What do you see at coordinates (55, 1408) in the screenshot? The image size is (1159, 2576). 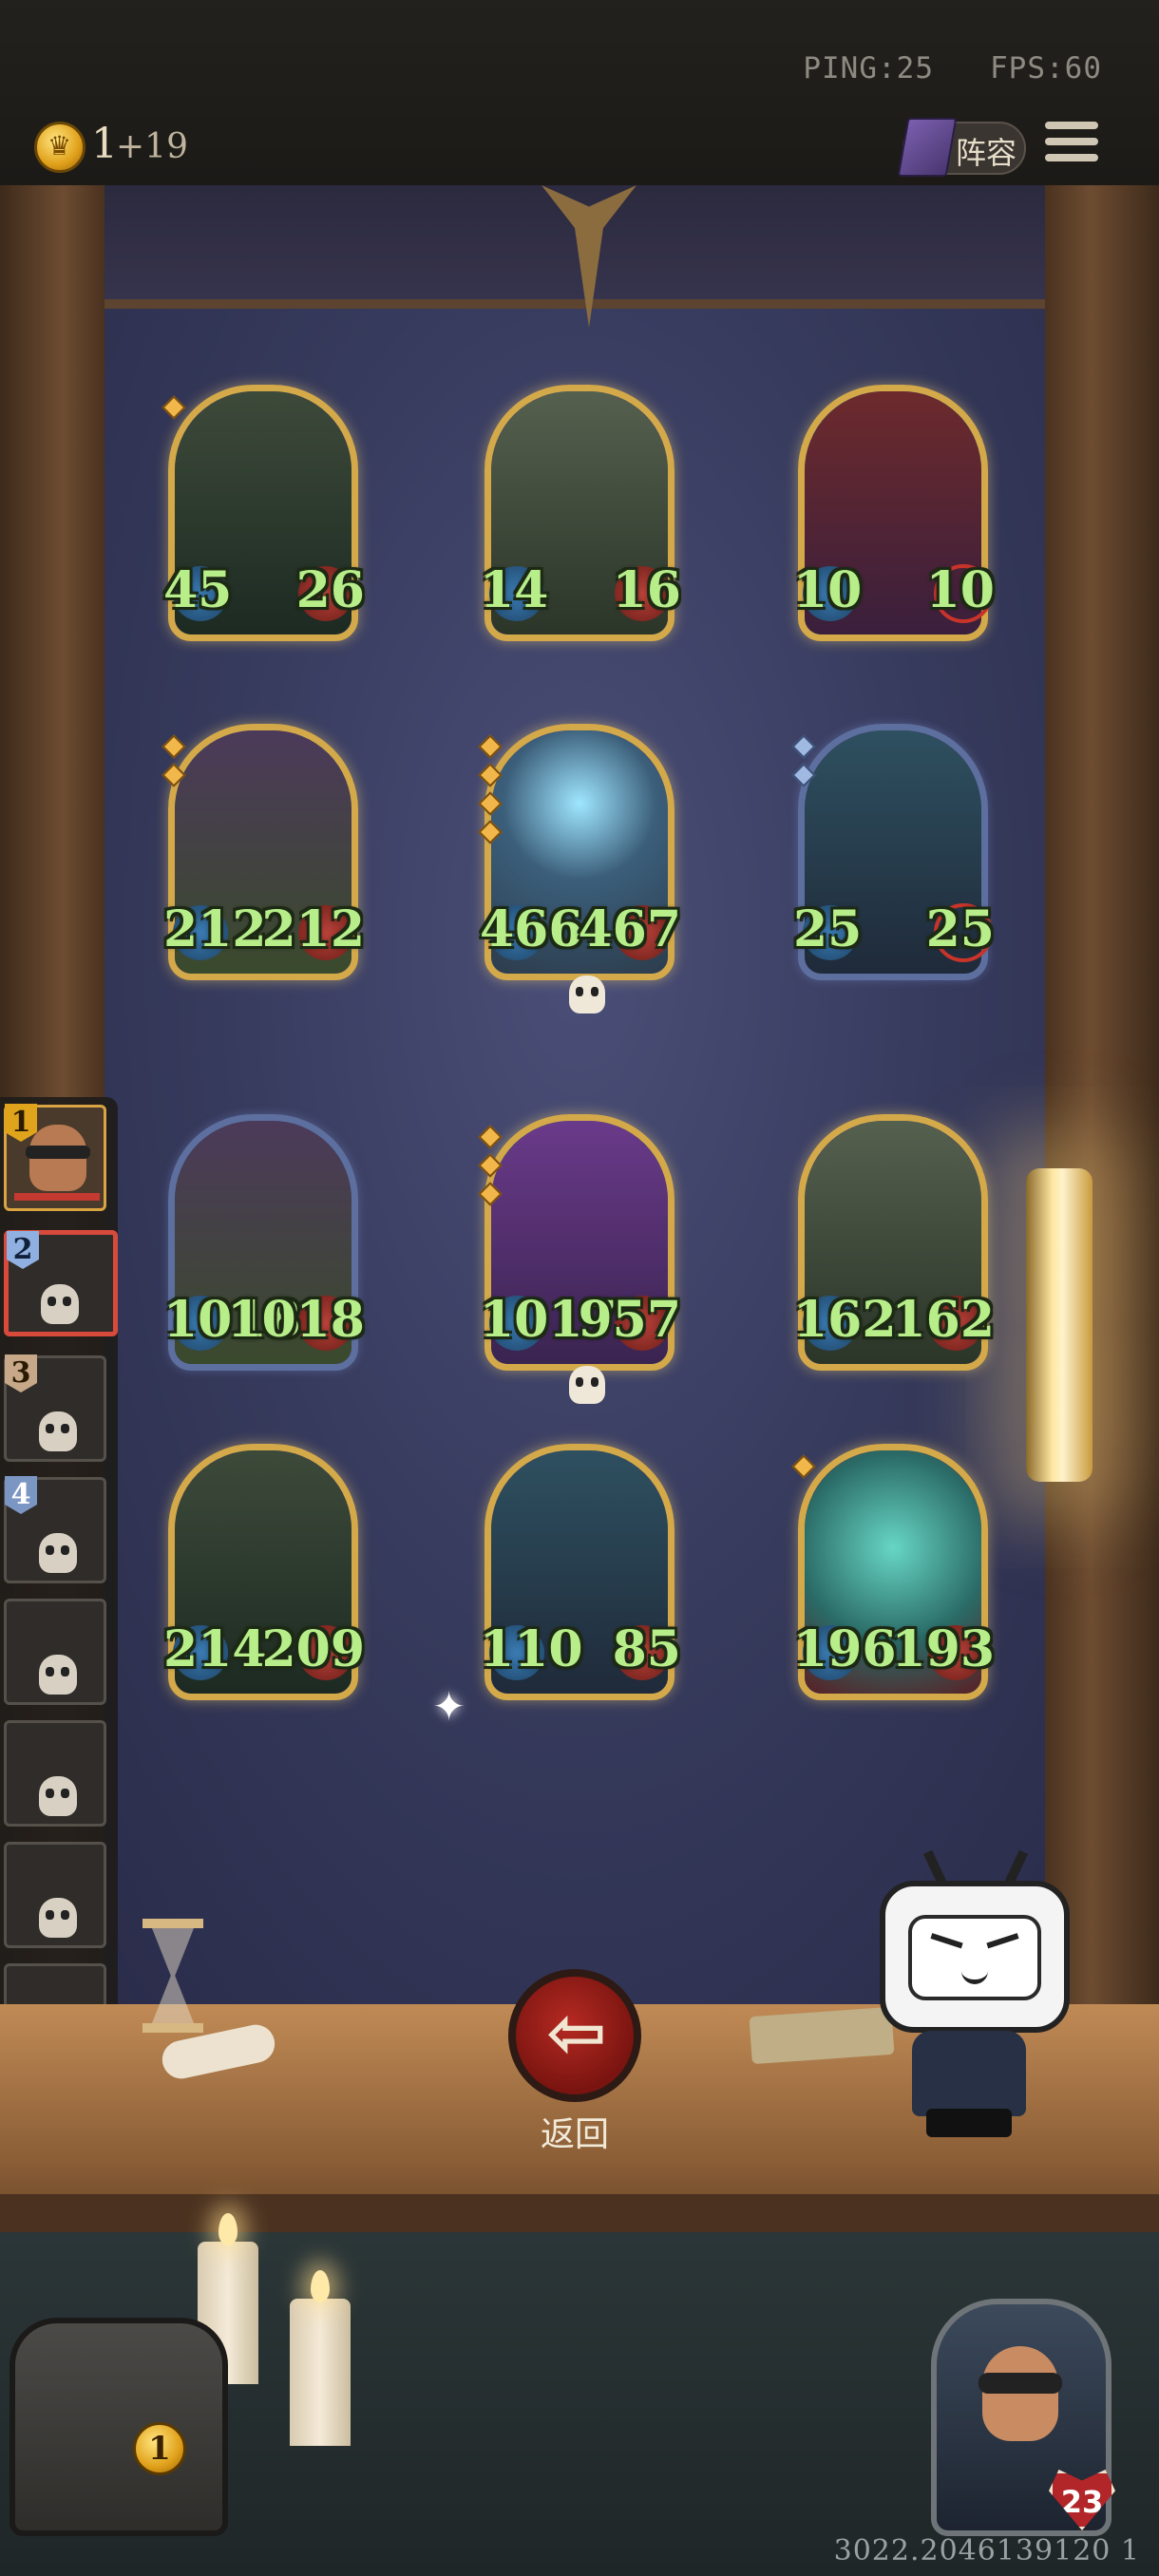 I see `opponent-slot: 3` at bounding box center [55, 1408].